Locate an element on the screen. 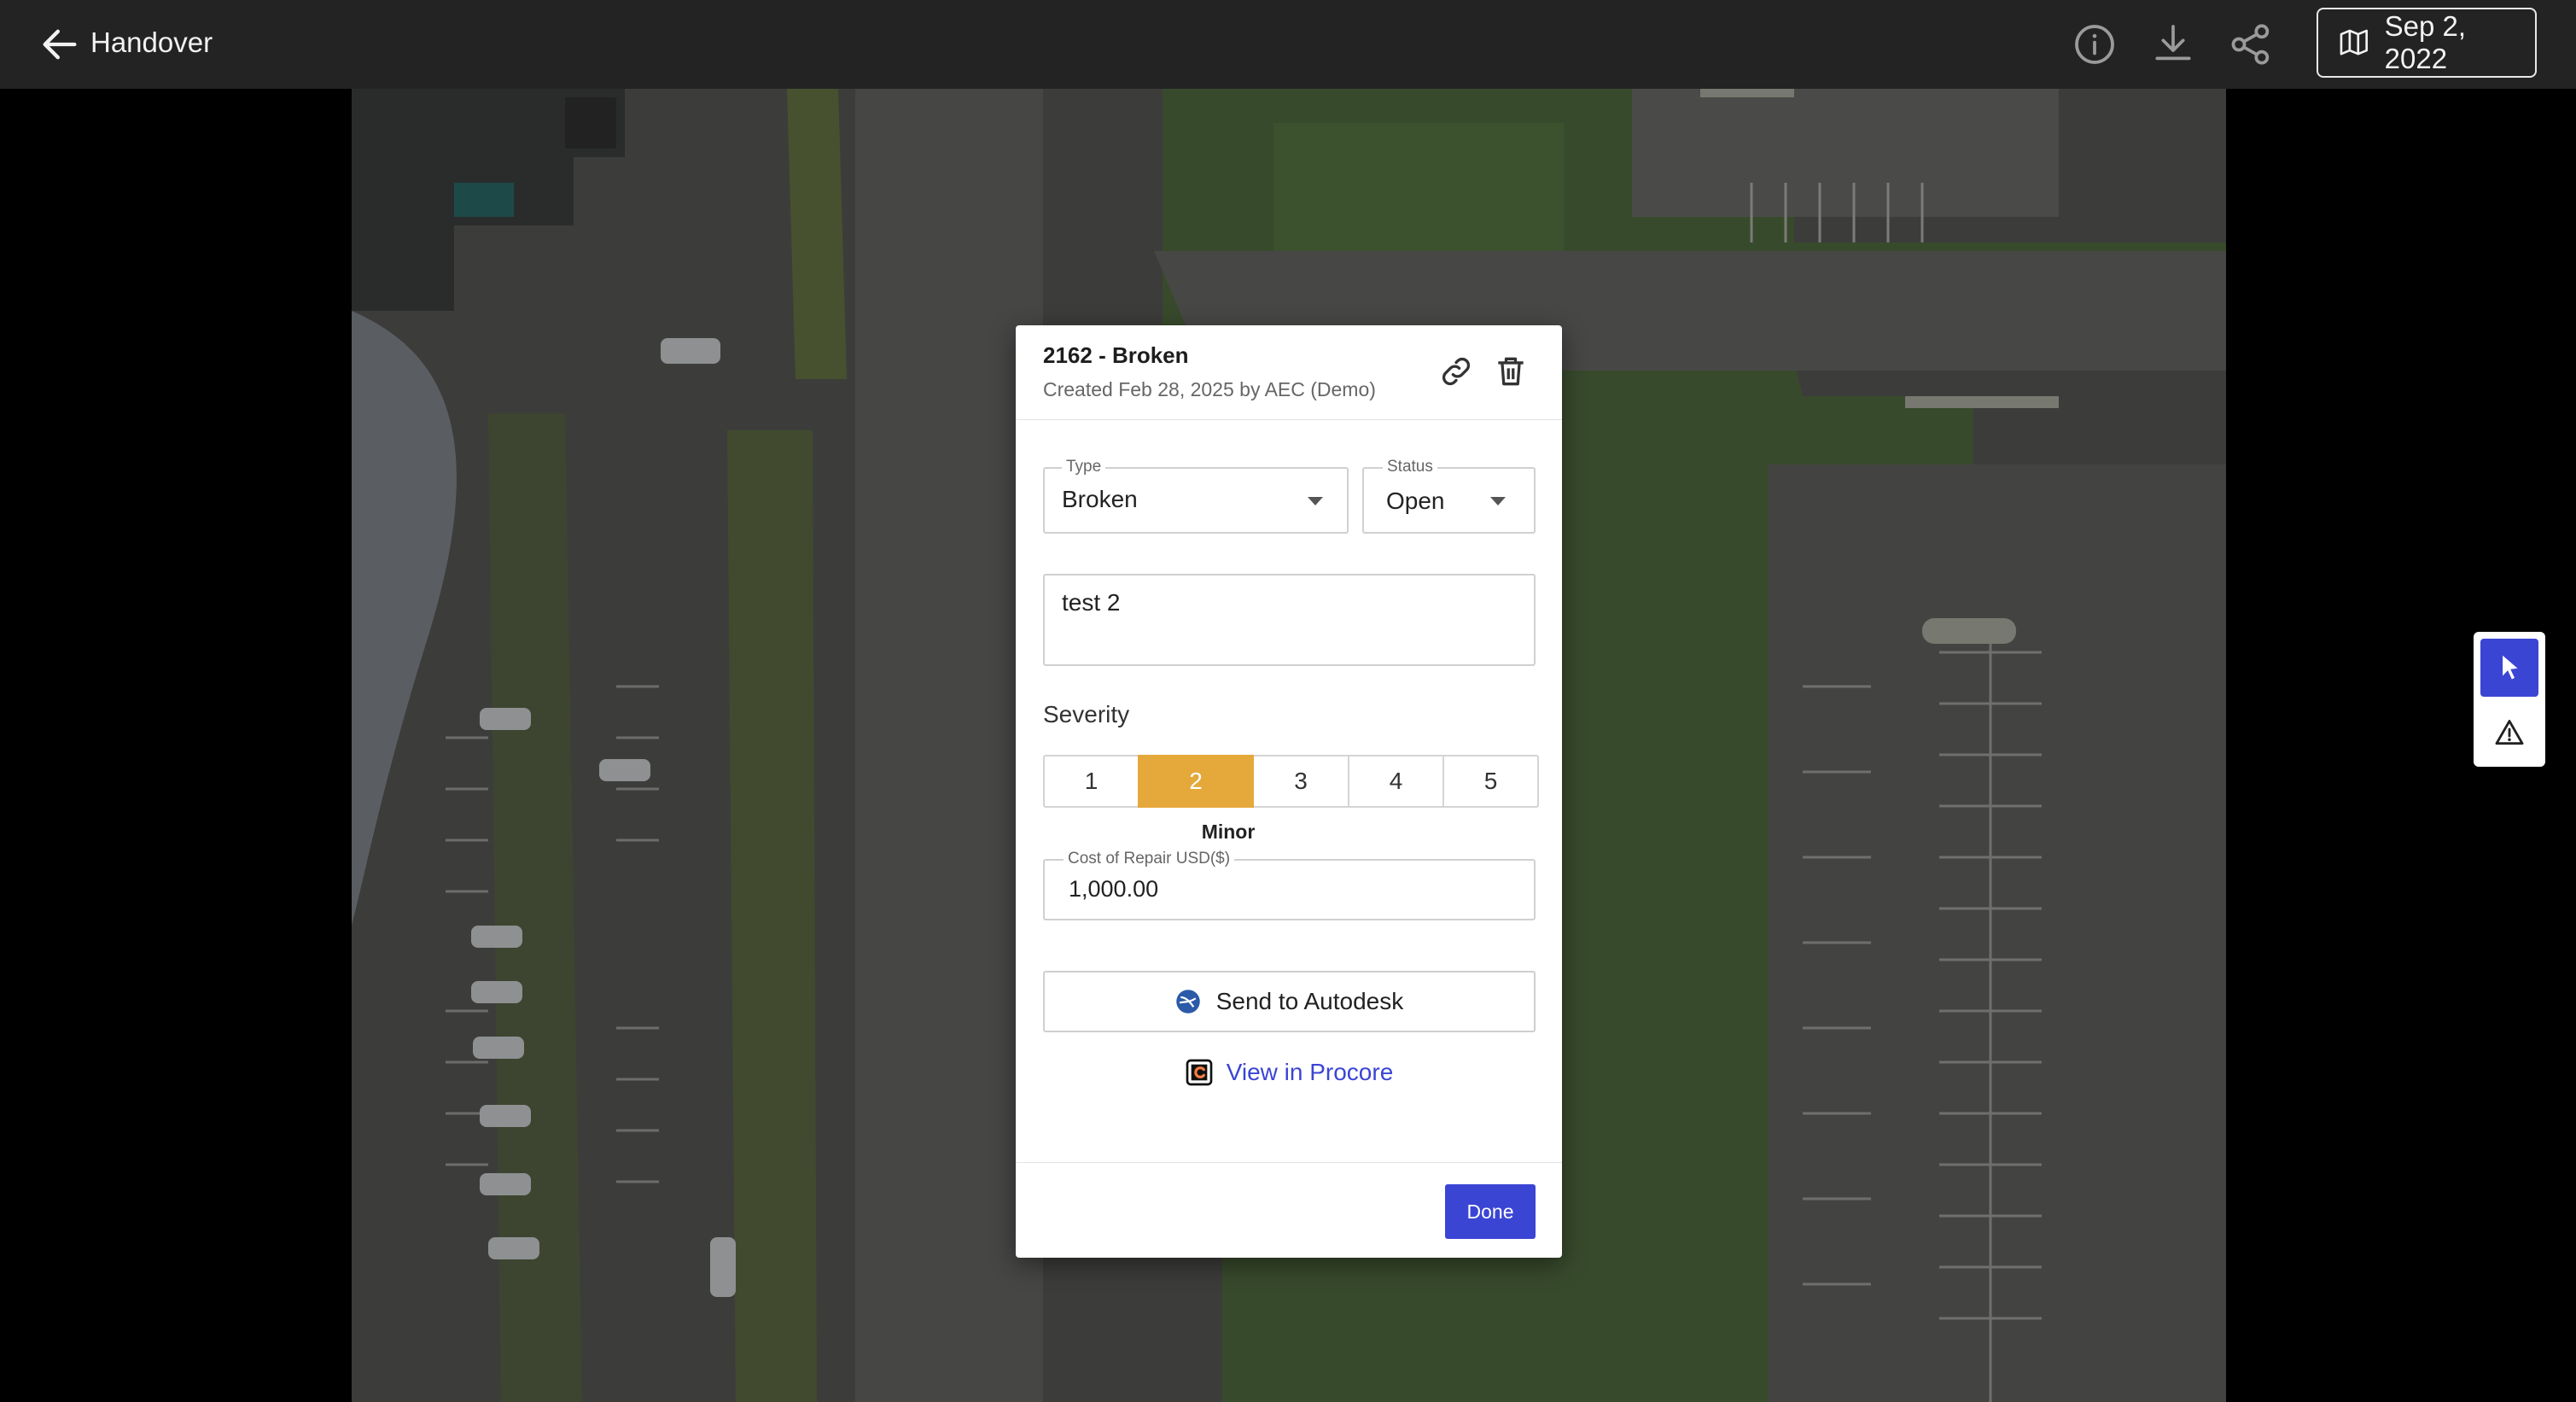 The height and width of the screenshot is (1402, 2576). date-selector-button: Sep 2, 2022 is located at coordinates (2427, 43).